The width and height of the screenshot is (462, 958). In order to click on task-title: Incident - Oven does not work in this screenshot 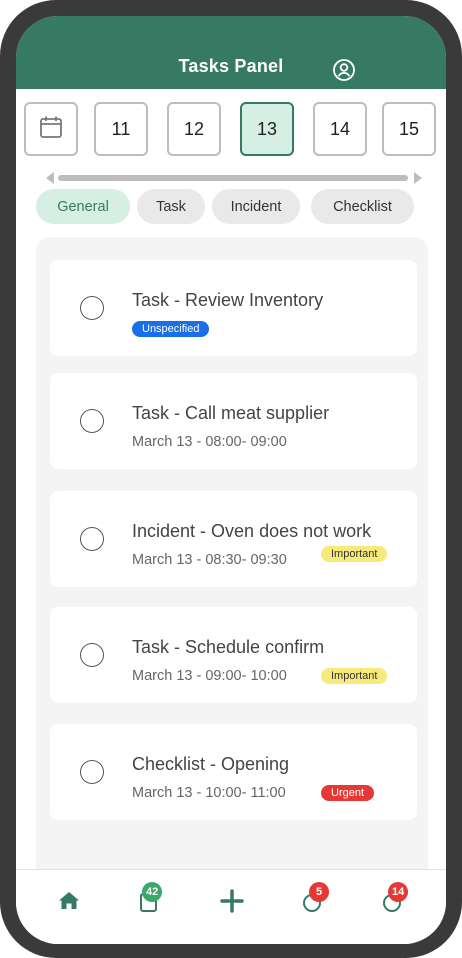, I will do `click(252, 531)`.